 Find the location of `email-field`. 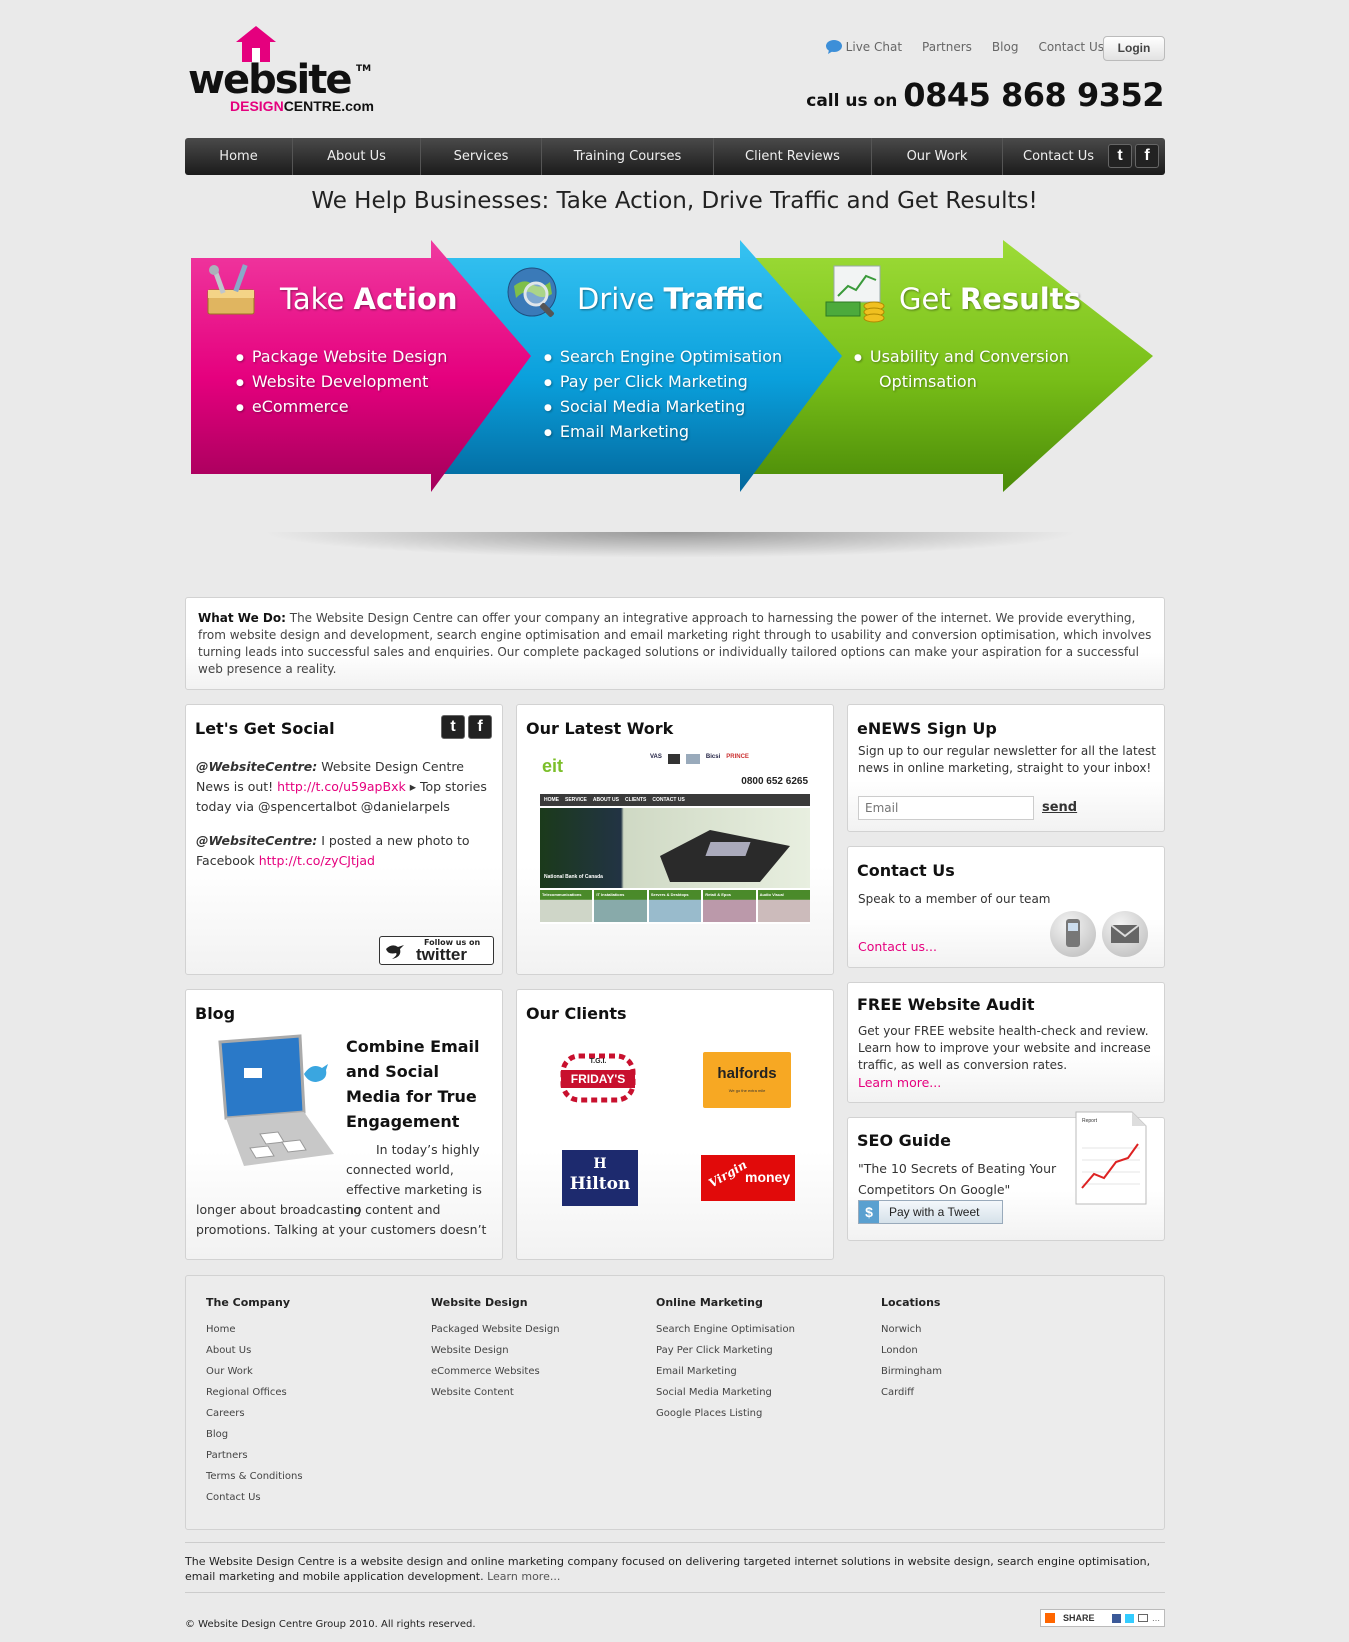

email-field is located at coordinates (946, 808).